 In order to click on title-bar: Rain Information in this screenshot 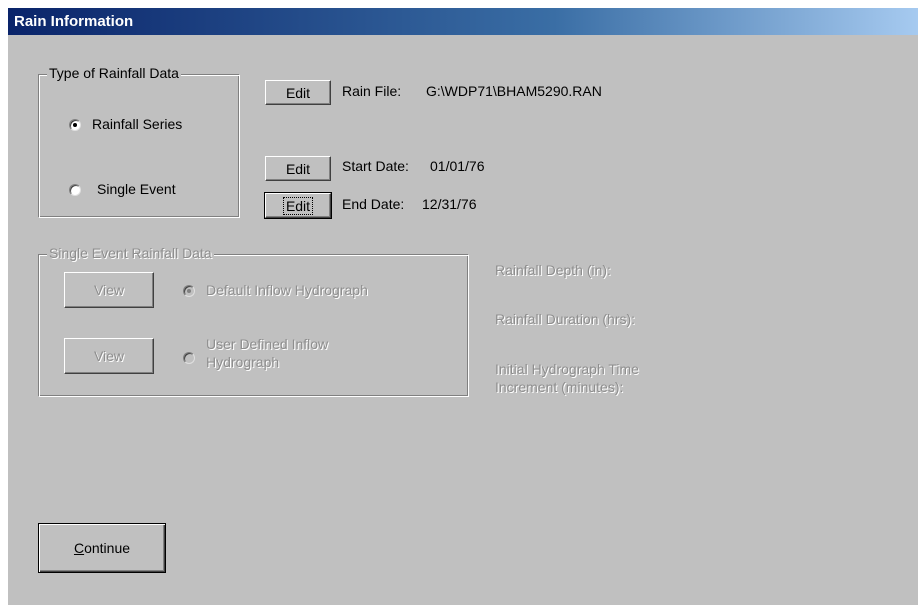, I will do `click(463, 21)`.